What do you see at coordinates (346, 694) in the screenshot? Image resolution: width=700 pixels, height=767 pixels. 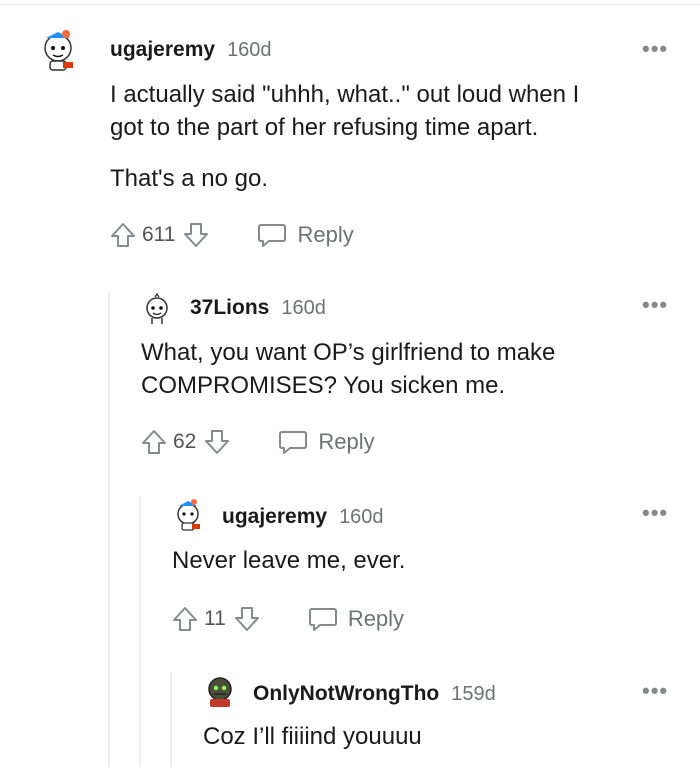 I see `username: OnlyNotWrongTho` at bounding box center [346, 694].